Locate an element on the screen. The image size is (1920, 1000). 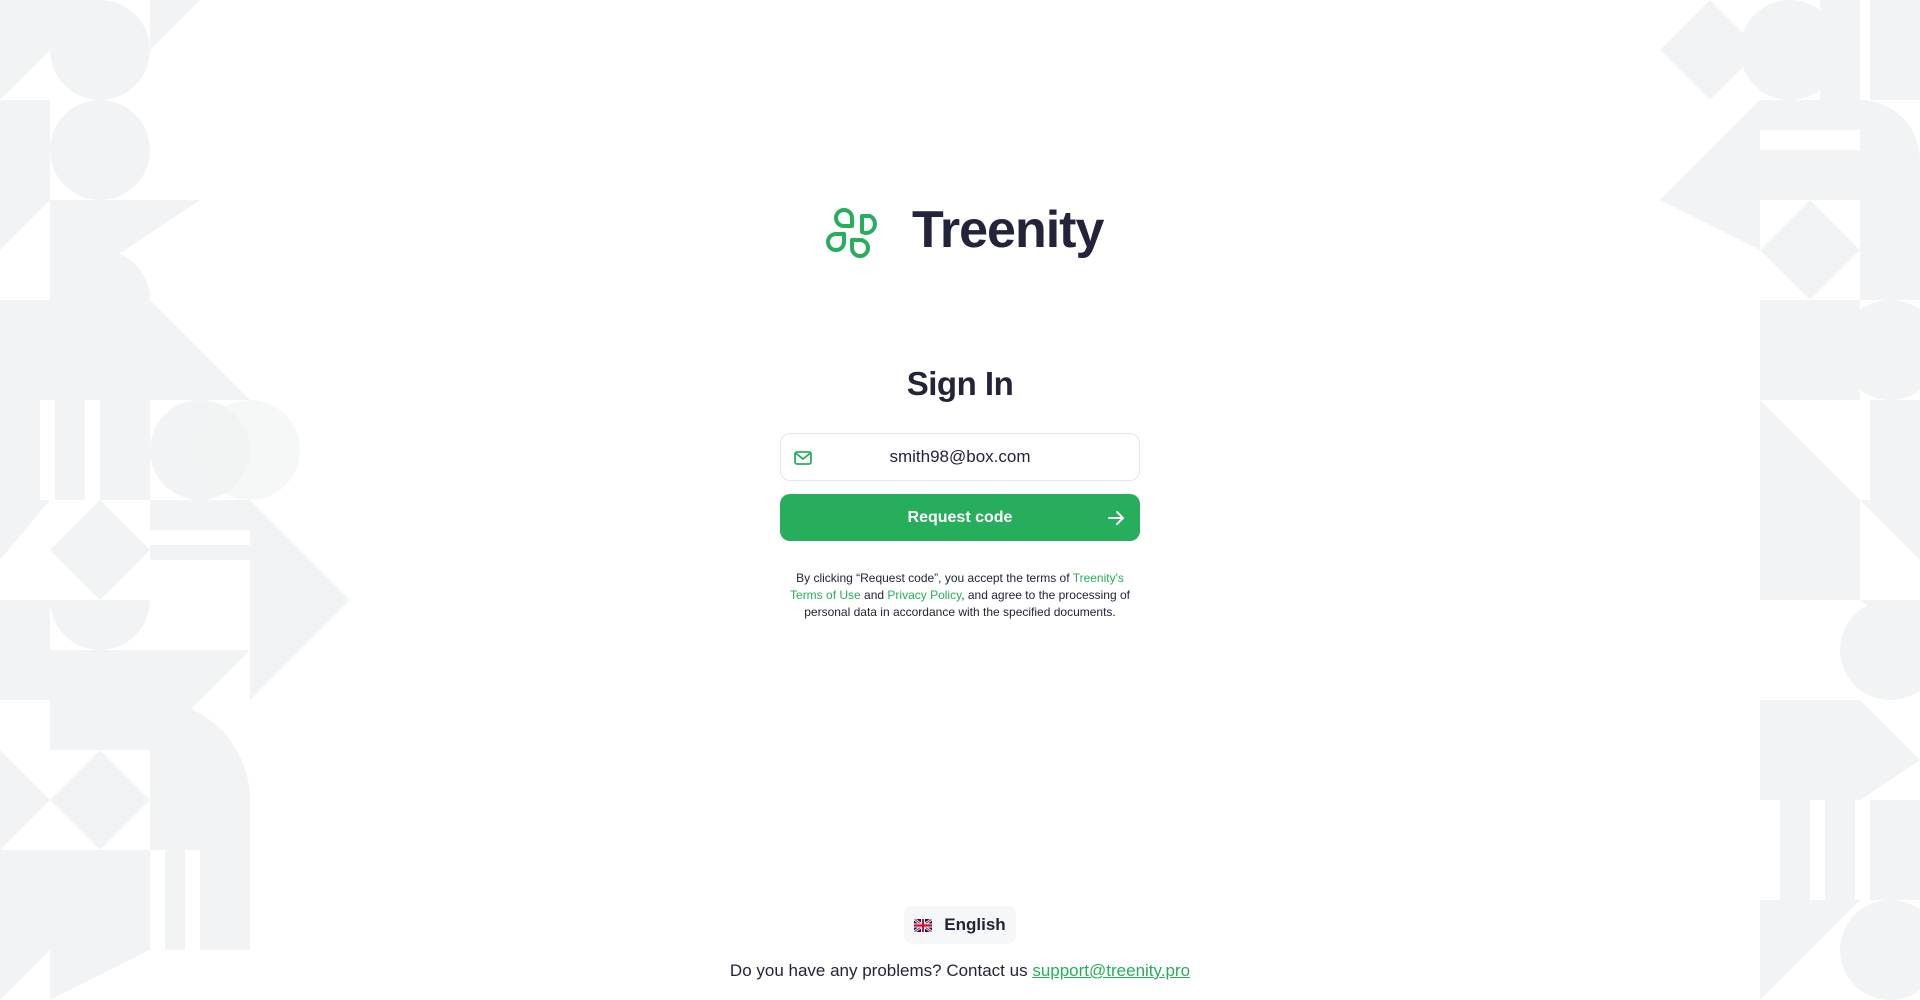
terms-and: and is located at coordinates (874, 595).